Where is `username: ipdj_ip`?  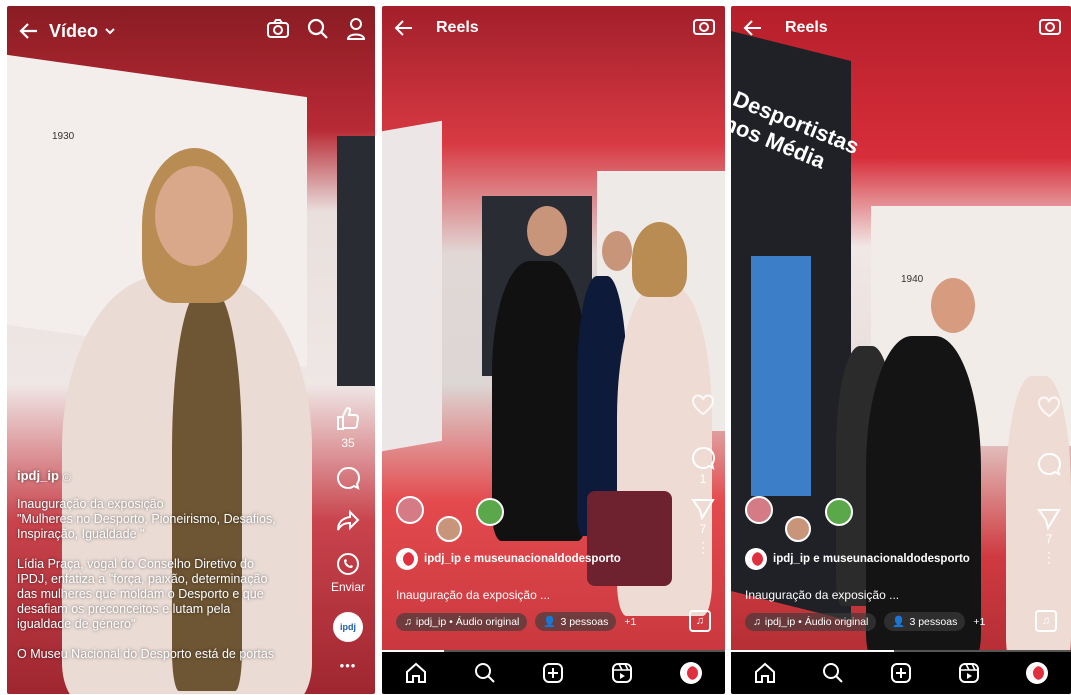
username: ipdj_ip is located at coordinates (38, 475).